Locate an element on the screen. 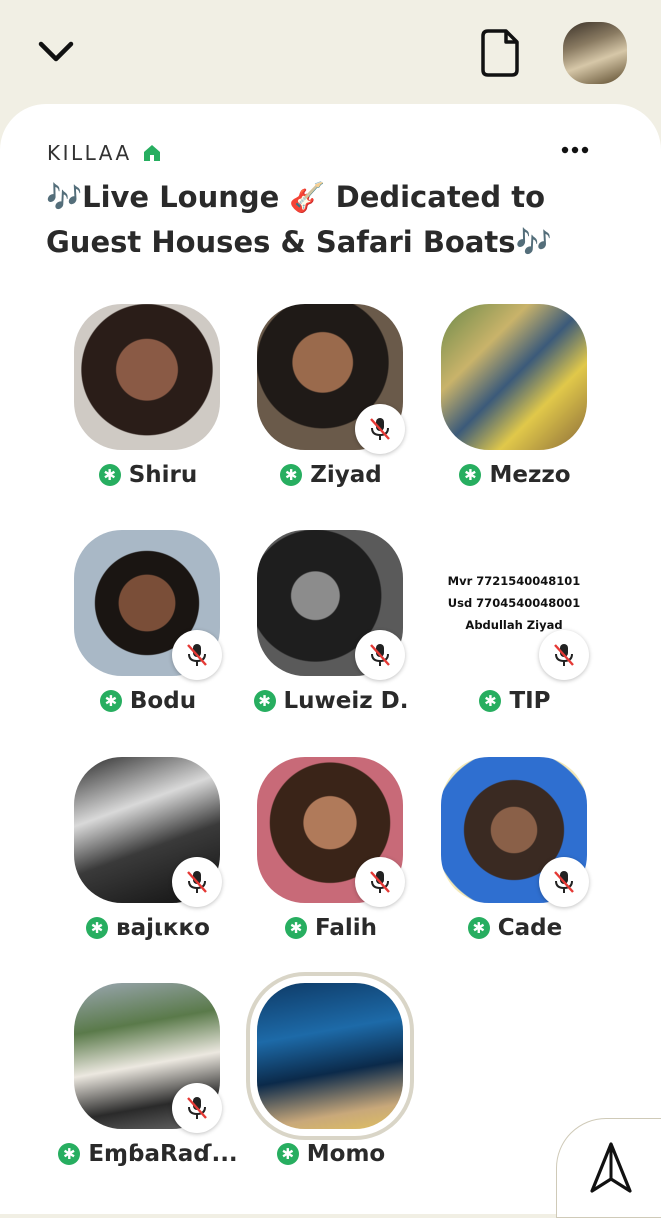  speaker-tile: ✱ Luweiz D. is located at coordinates (331, 630).